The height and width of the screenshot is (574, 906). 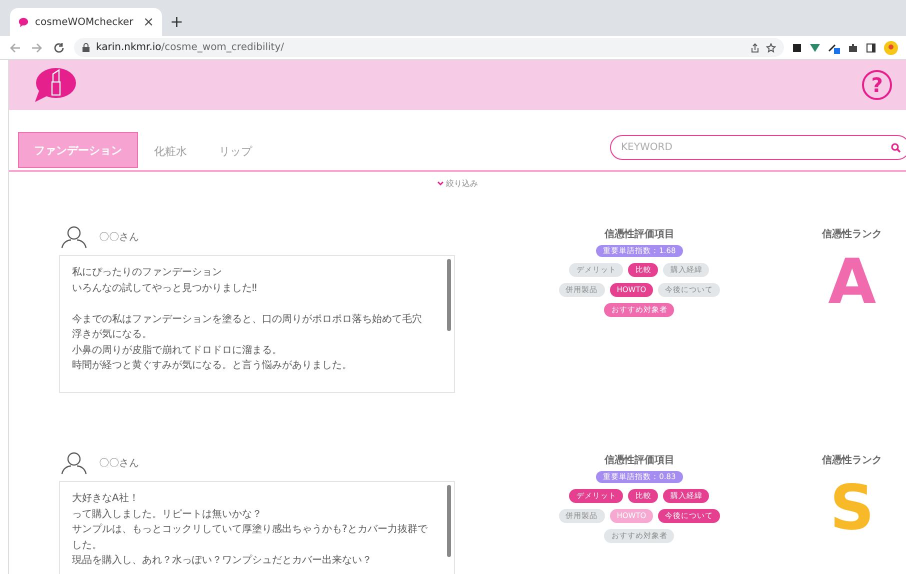 I want to click on tab-title: cosmeWOMchecker, so click(x=84, y=22).